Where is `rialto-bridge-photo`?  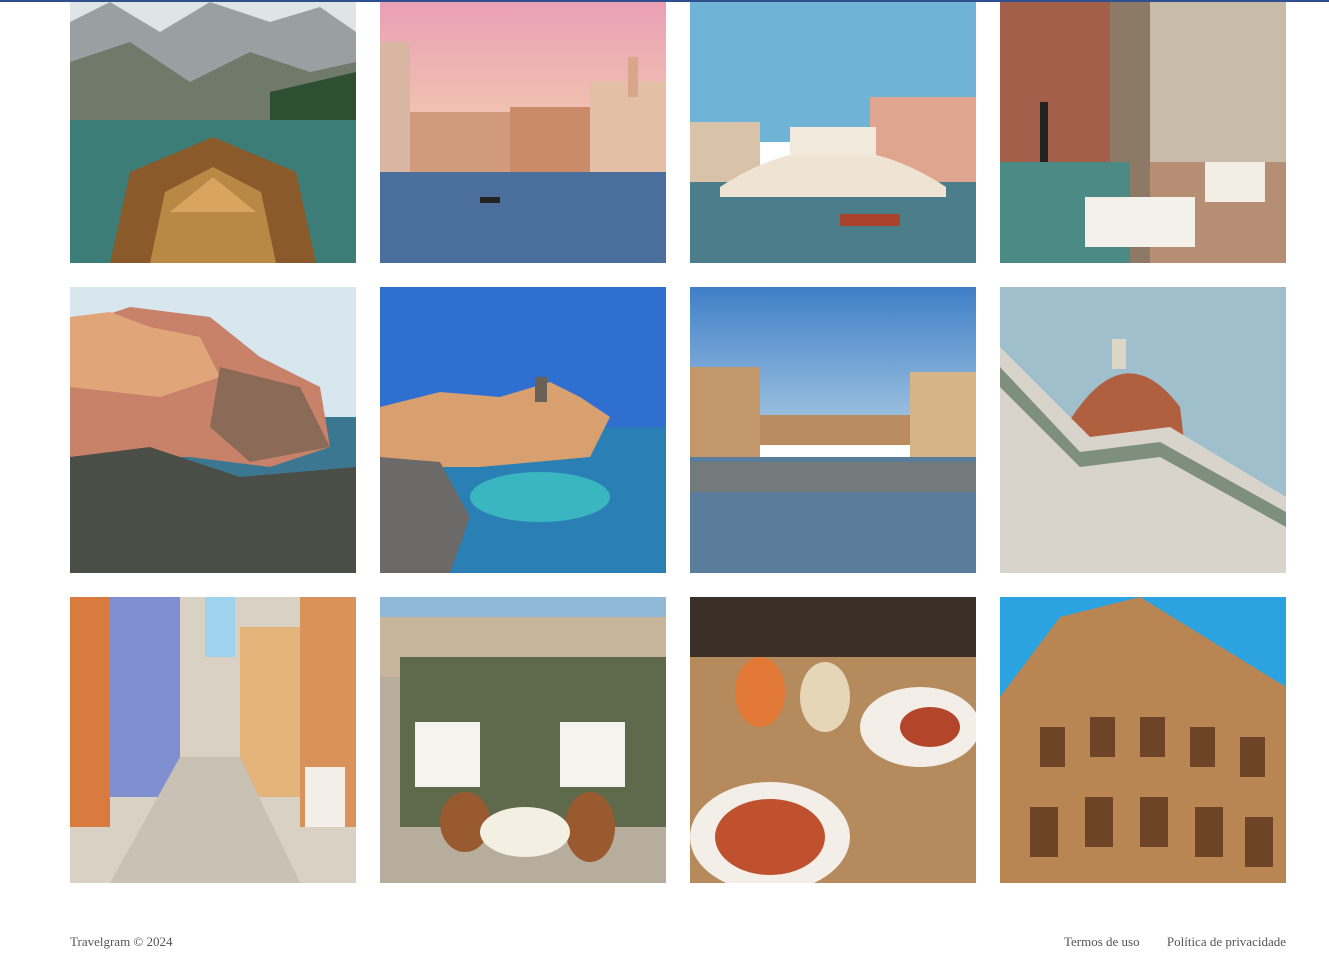
rialto-bridge-photo is located at coordinates (833, 132).